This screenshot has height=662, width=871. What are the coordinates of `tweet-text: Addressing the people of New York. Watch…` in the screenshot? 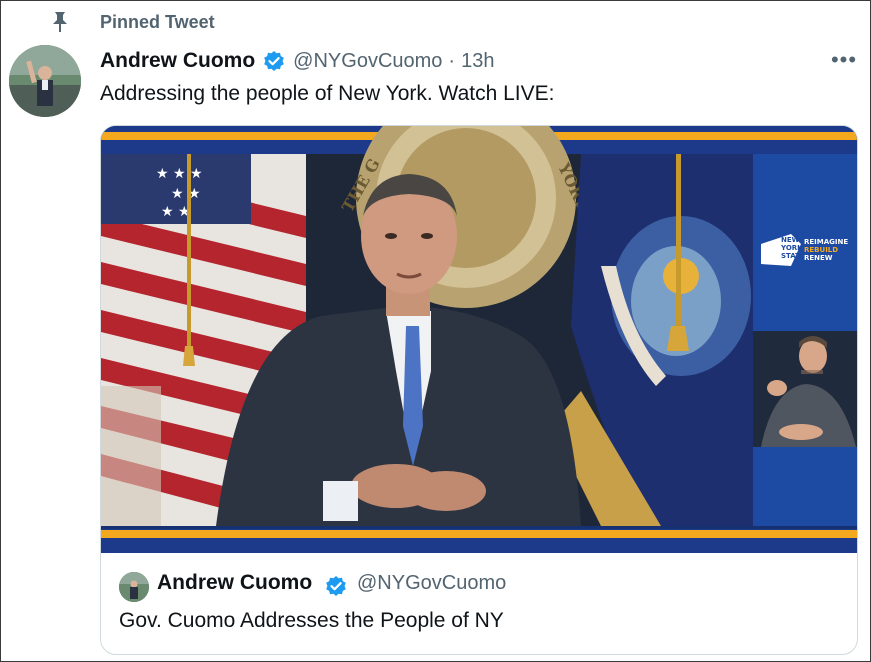 It's located at (327, 93).